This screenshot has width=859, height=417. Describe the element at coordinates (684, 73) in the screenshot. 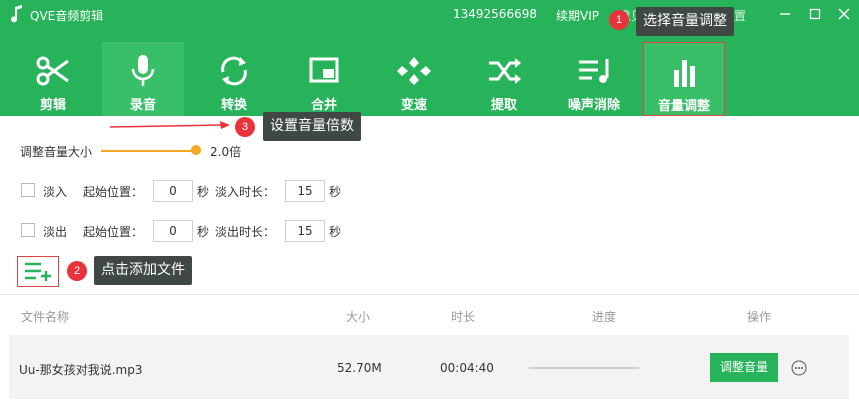

I see `volume-bars-icon` at that location.